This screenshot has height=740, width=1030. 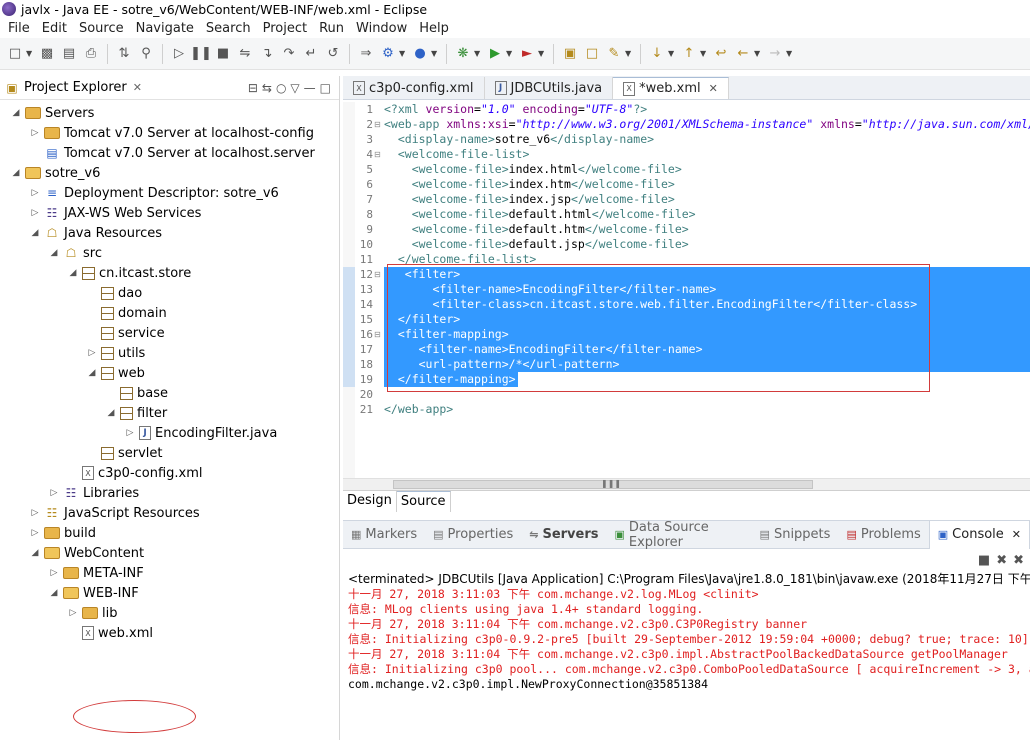 What do you see at coordinates (115, 213) in the screenshot?
I see `tree-item: ▷ ☷ JAX-WS Web Services` at bounding box center [115, 213].